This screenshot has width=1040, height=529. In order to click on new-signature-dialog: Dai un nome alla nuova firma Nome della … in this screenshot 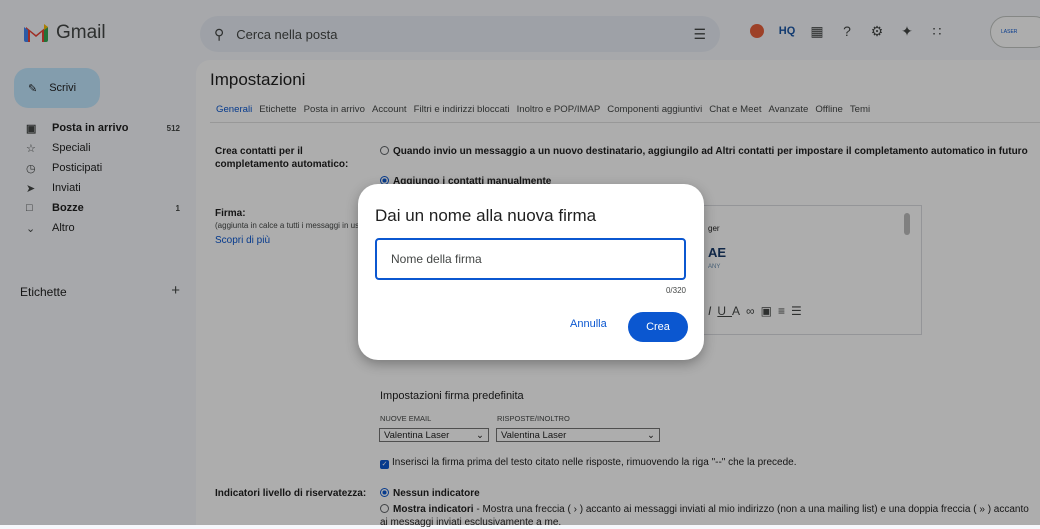, I will do `click(531, 272)`.